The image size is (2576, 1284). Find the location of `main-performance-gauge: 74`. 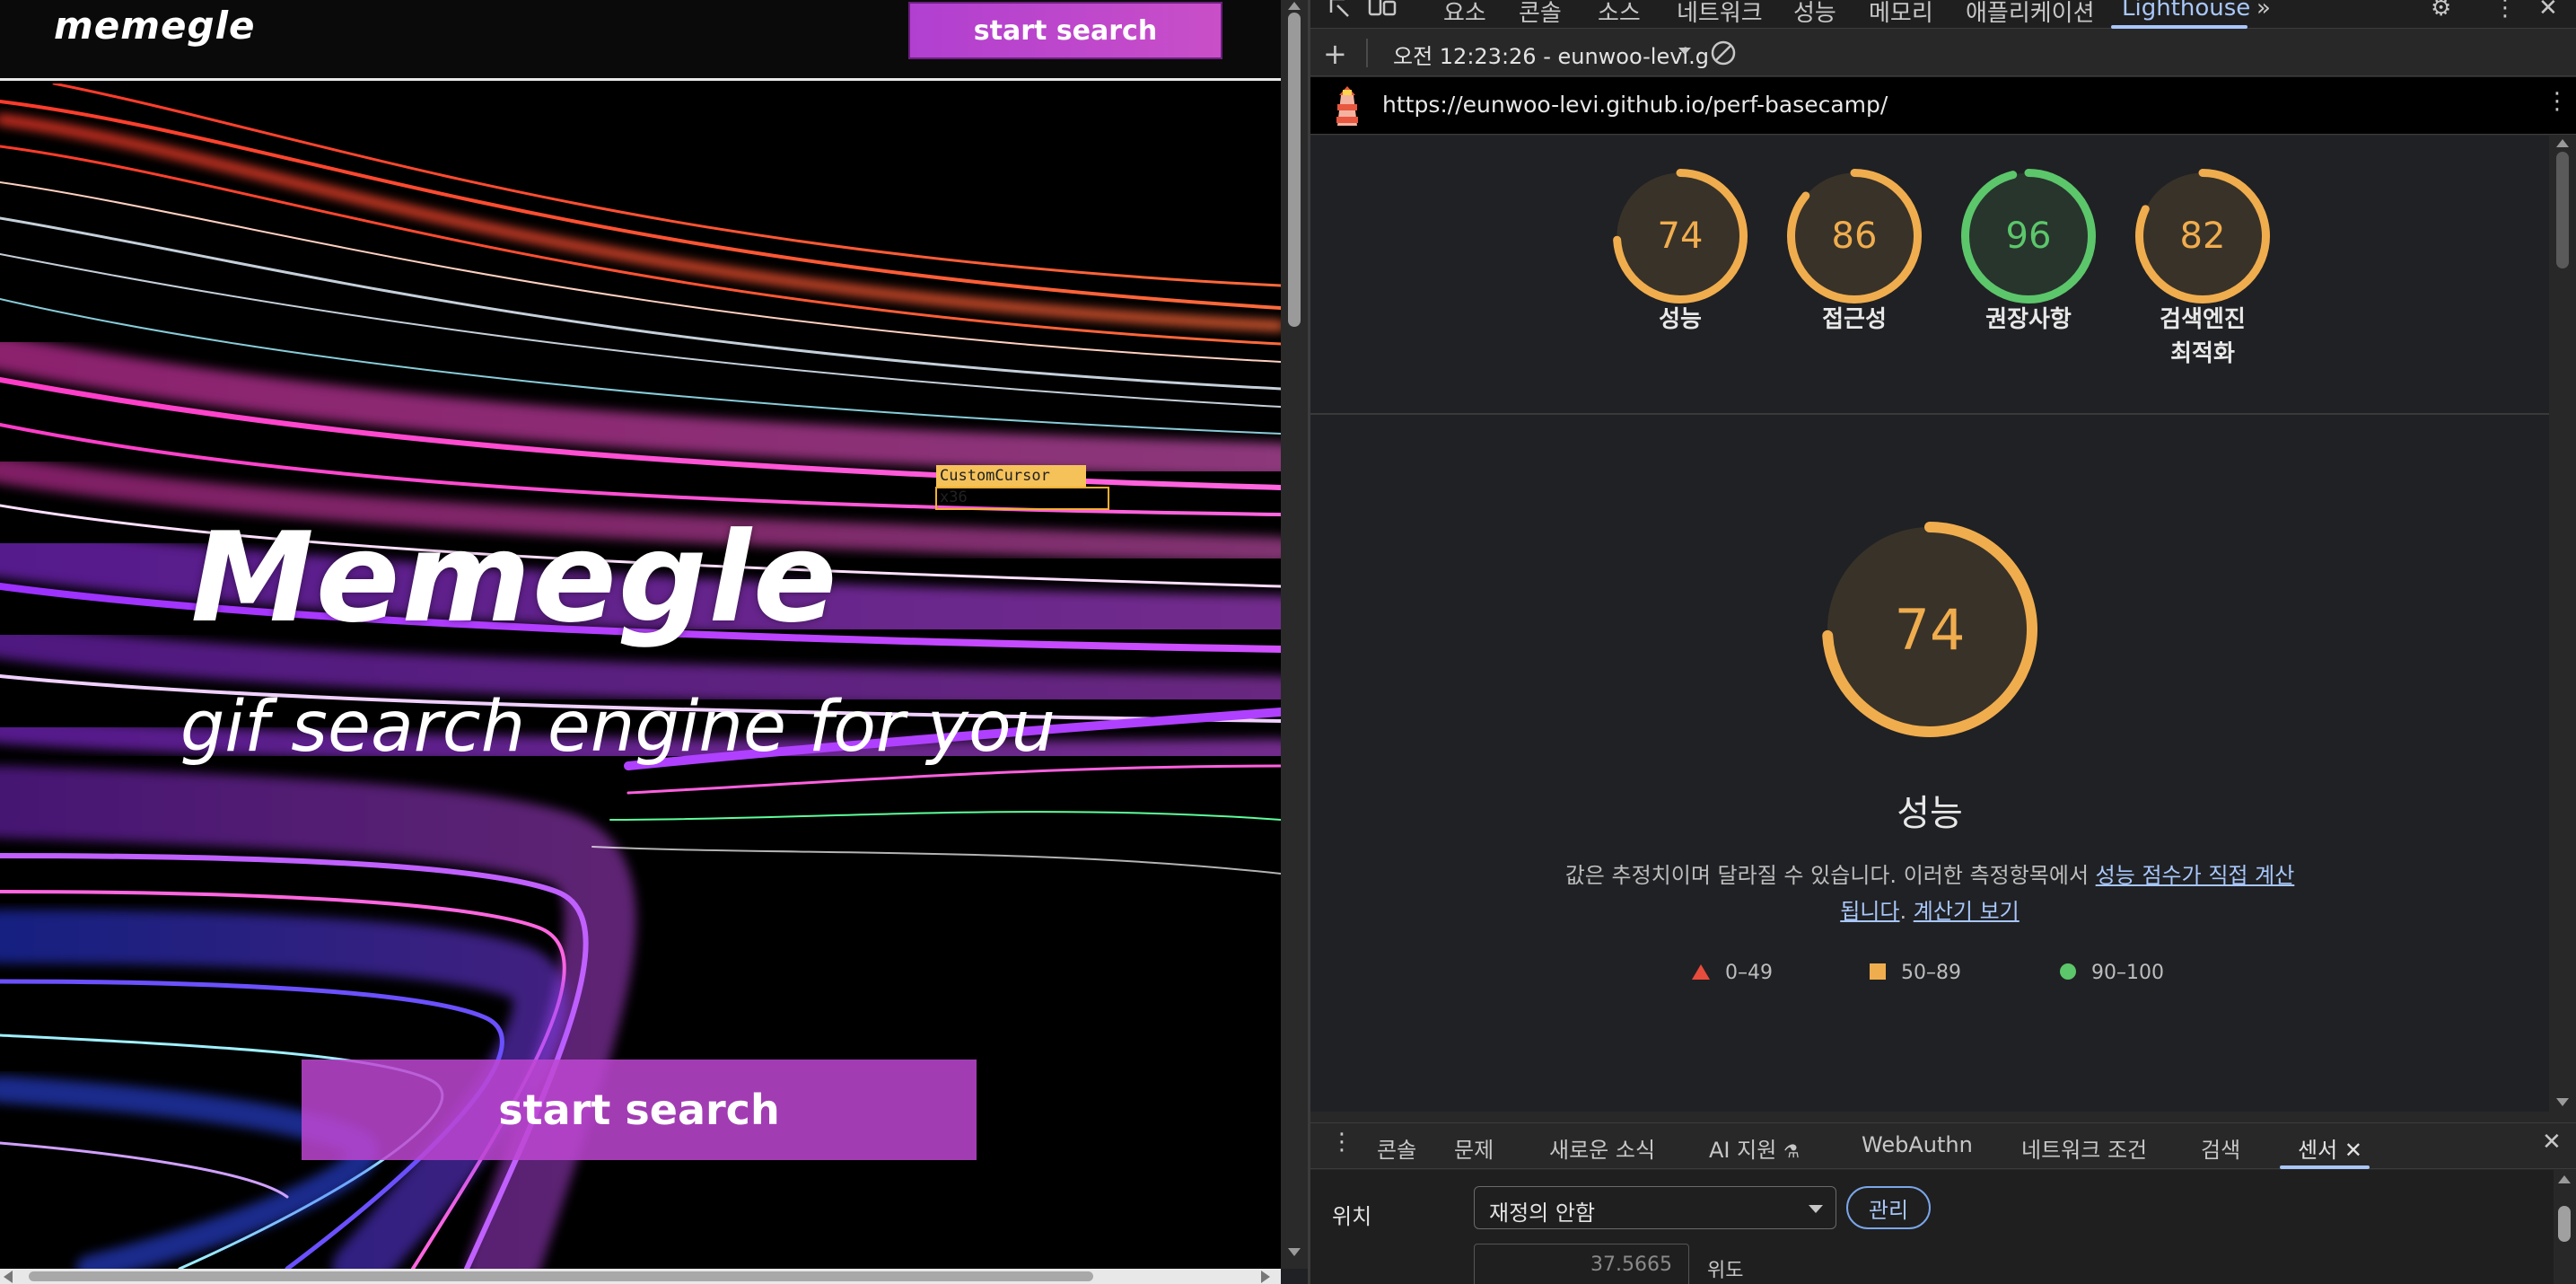

main-performance-gauge: 74 is located at coordinates (1929, 629).